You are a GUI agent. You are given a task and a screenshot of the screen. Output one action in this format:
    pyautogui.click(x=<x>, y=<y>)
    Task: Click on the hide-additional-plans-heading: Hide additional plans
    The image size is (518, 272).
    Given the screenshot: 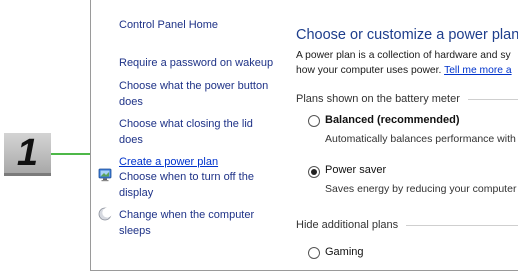 What is the action you would take?
    pyautogui.click(x=347, y=225)
    